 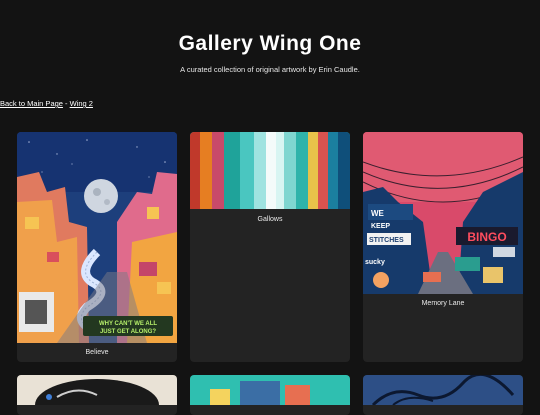 What do you see at coordinates (486, 237) in the screenshot?
I see `painted-text-bingo: BINGO` at bounding box center [486, 237].